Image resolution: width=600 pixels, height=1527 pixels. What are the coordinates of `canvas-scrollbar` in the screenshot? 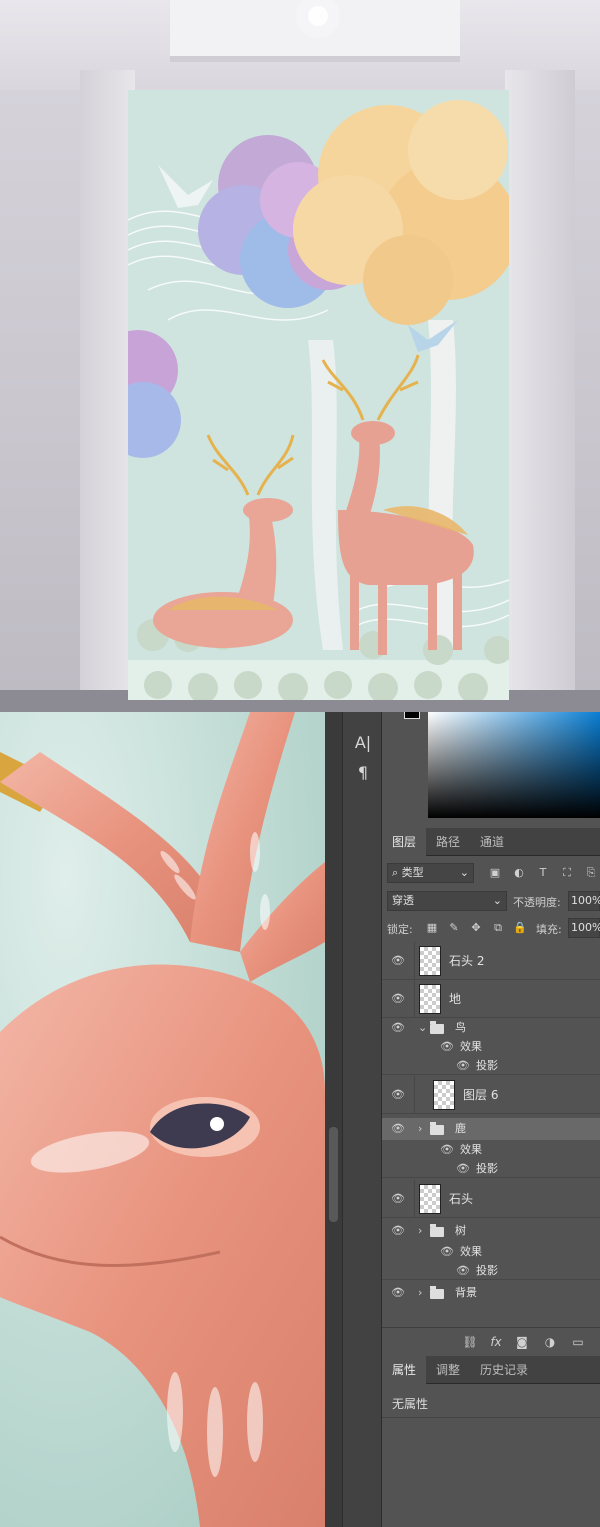 It's located at (333, 1119).